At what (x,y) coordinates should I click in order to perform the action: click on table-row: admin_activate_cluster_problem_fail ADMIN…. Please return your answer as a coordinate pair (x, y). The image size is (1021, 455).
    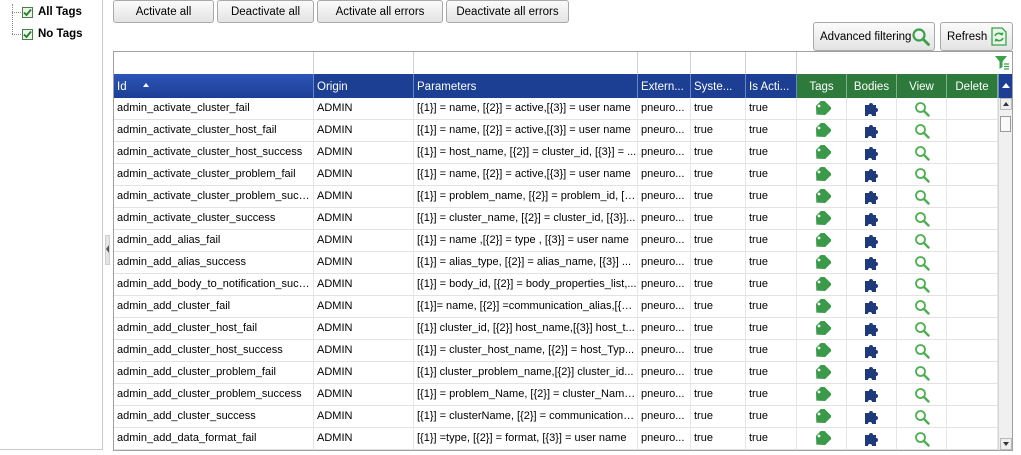
    Looking at the image, I should click on (556, 175).